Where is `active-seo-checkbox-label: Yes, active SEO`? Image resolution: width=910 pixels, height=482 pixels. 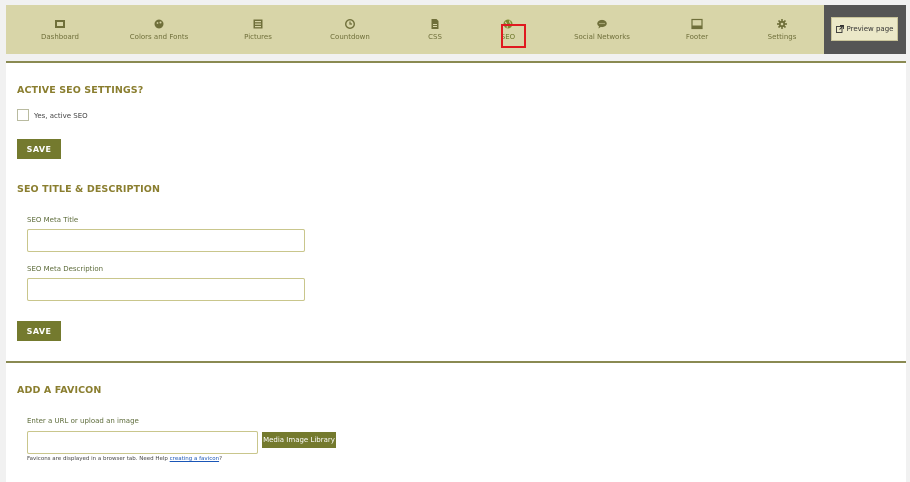
active-seo-checkbox-label: Yes, active SEO is located at coordinates (61, 116).